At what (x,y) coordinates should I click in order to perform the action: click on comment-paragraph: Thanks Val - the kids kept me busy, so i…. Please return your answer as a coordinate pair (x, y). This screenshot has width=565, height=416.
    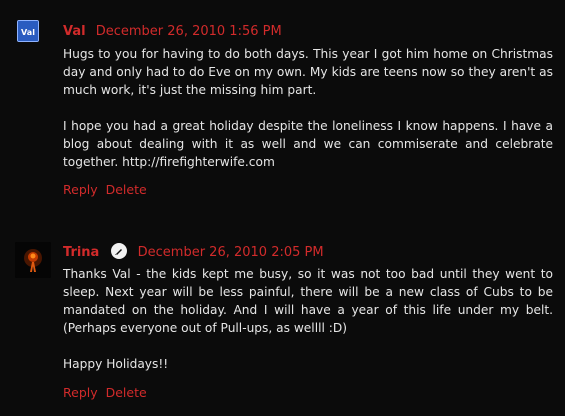
    Looking at the image, I should click on (308, 301).